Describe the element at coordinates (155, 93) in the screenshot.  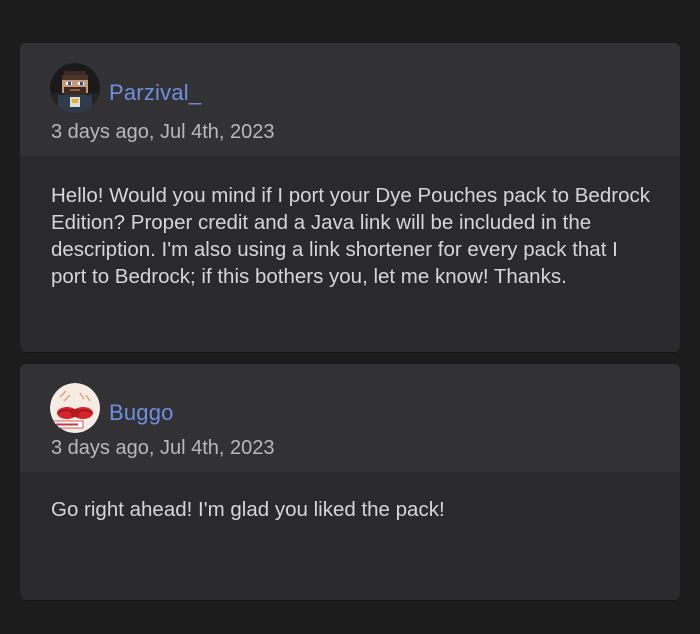
I see `username-link: Parzival_` at that location.